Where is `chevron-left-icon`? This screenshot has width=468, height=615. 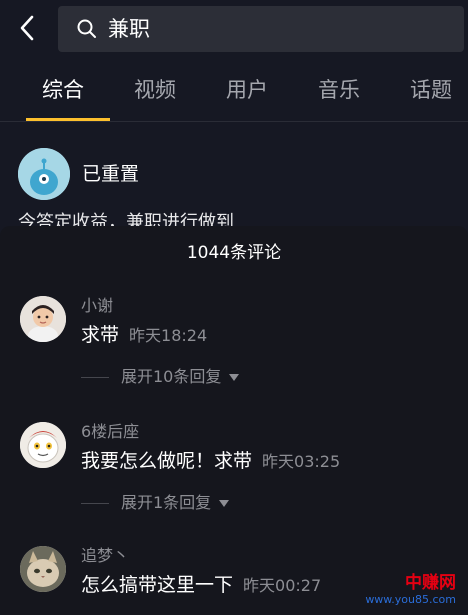
chevron-left-icon is located at coordinates (27, 28).